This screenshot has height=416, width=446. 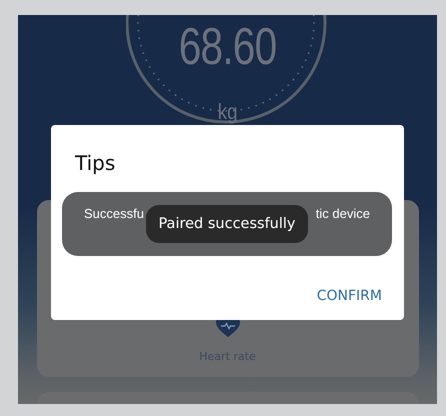 I want to click on weight-unit: kg, so click(x=228, y=112).